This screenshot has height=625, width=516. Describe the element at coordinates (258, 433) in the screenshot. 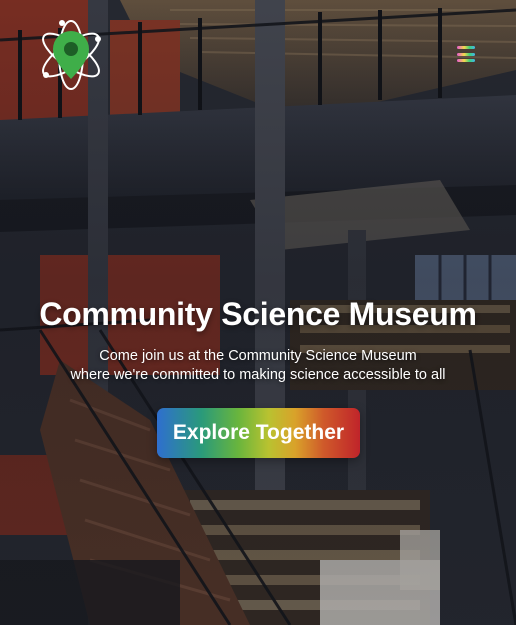

I see `explore-together-button: Explore Together` at that location.